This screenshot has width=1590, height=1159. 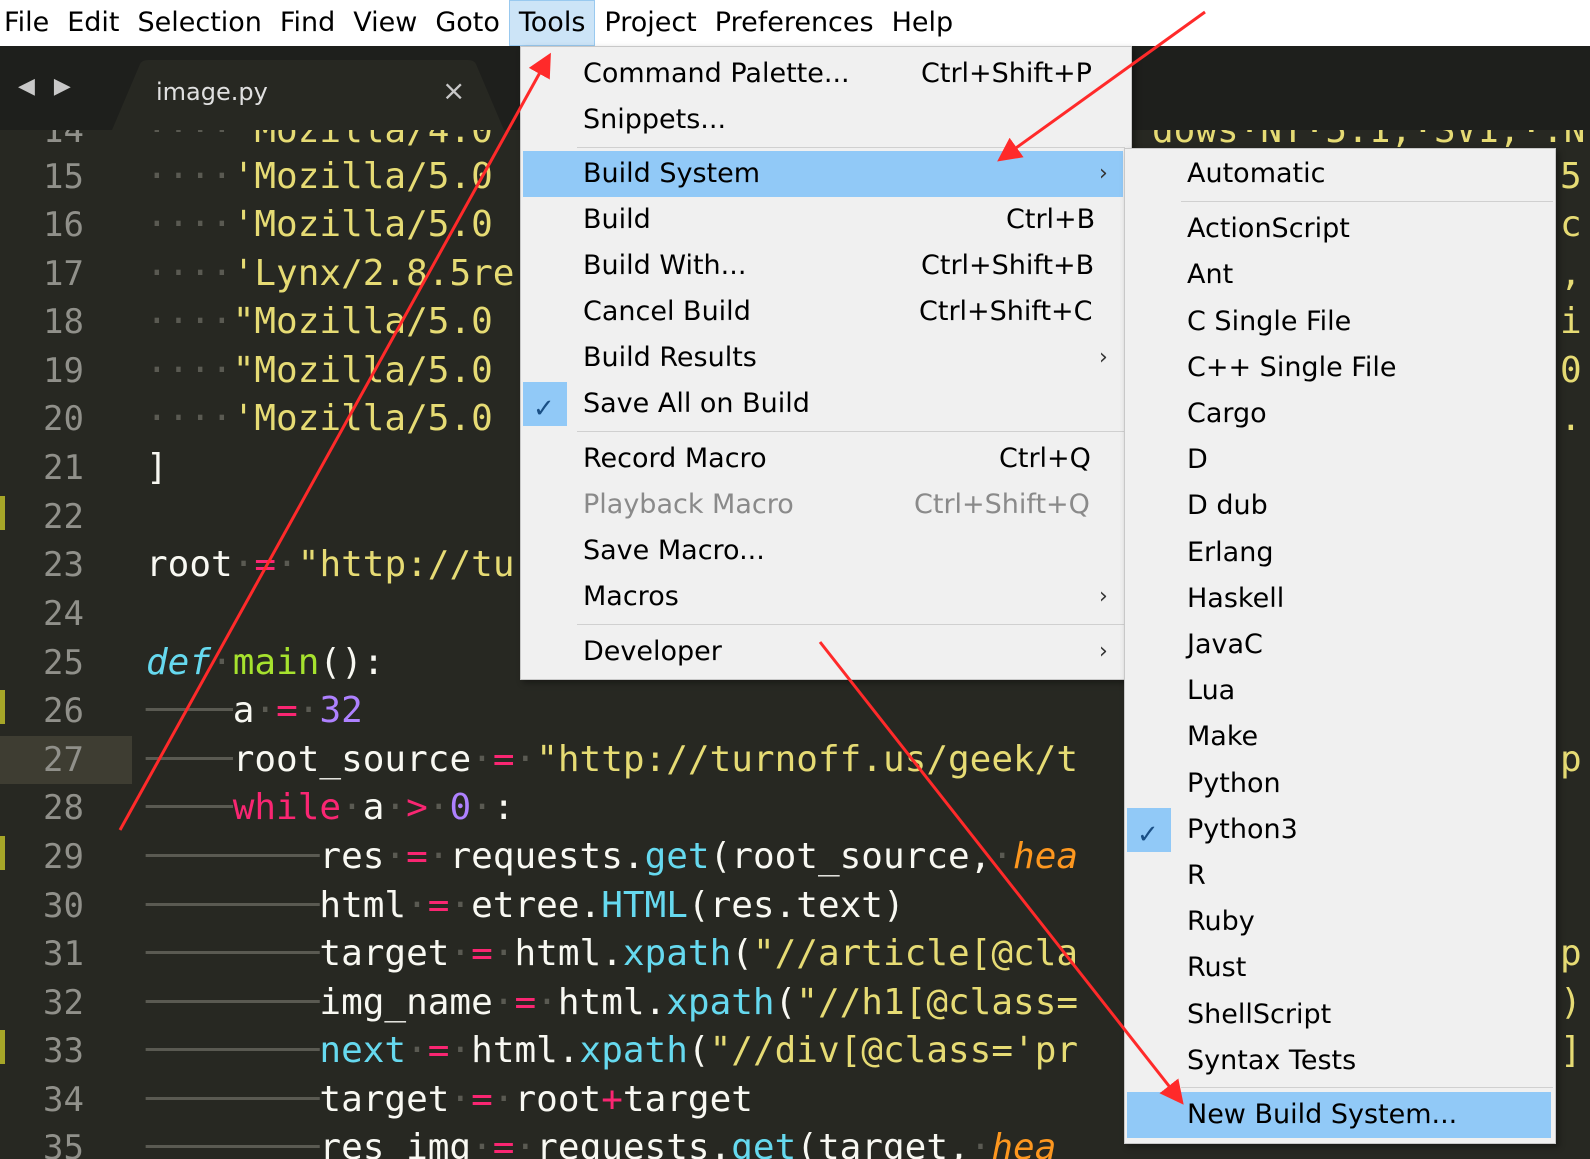 I want to click on build-system-erlang: Erlang, so click(x=1340, y=553).